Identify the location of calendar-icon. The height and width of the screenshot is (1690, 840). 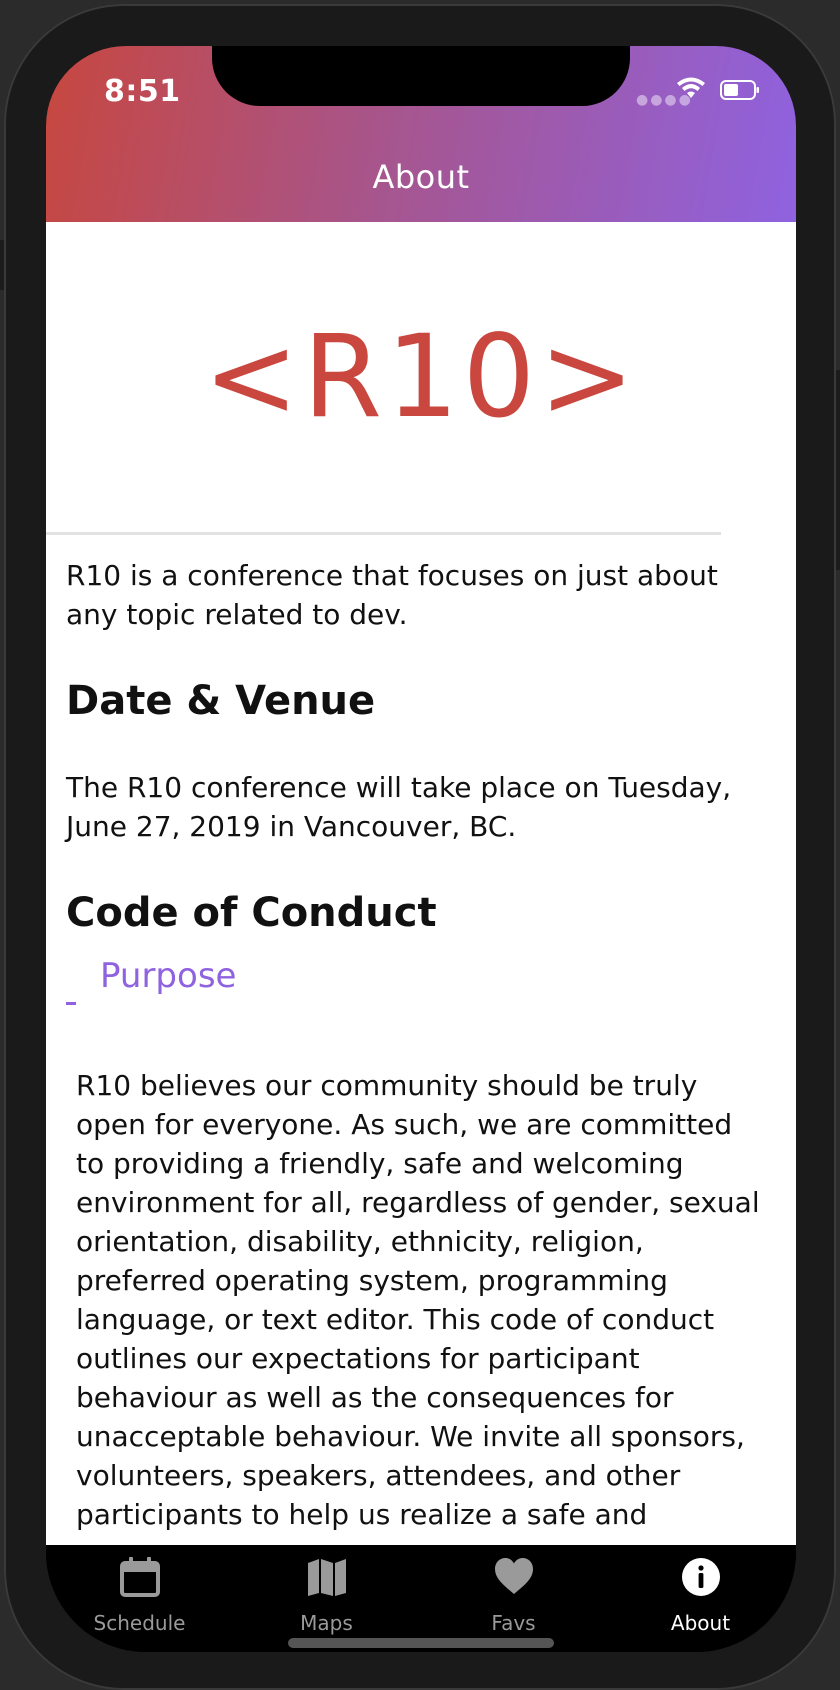
(140, 1577).